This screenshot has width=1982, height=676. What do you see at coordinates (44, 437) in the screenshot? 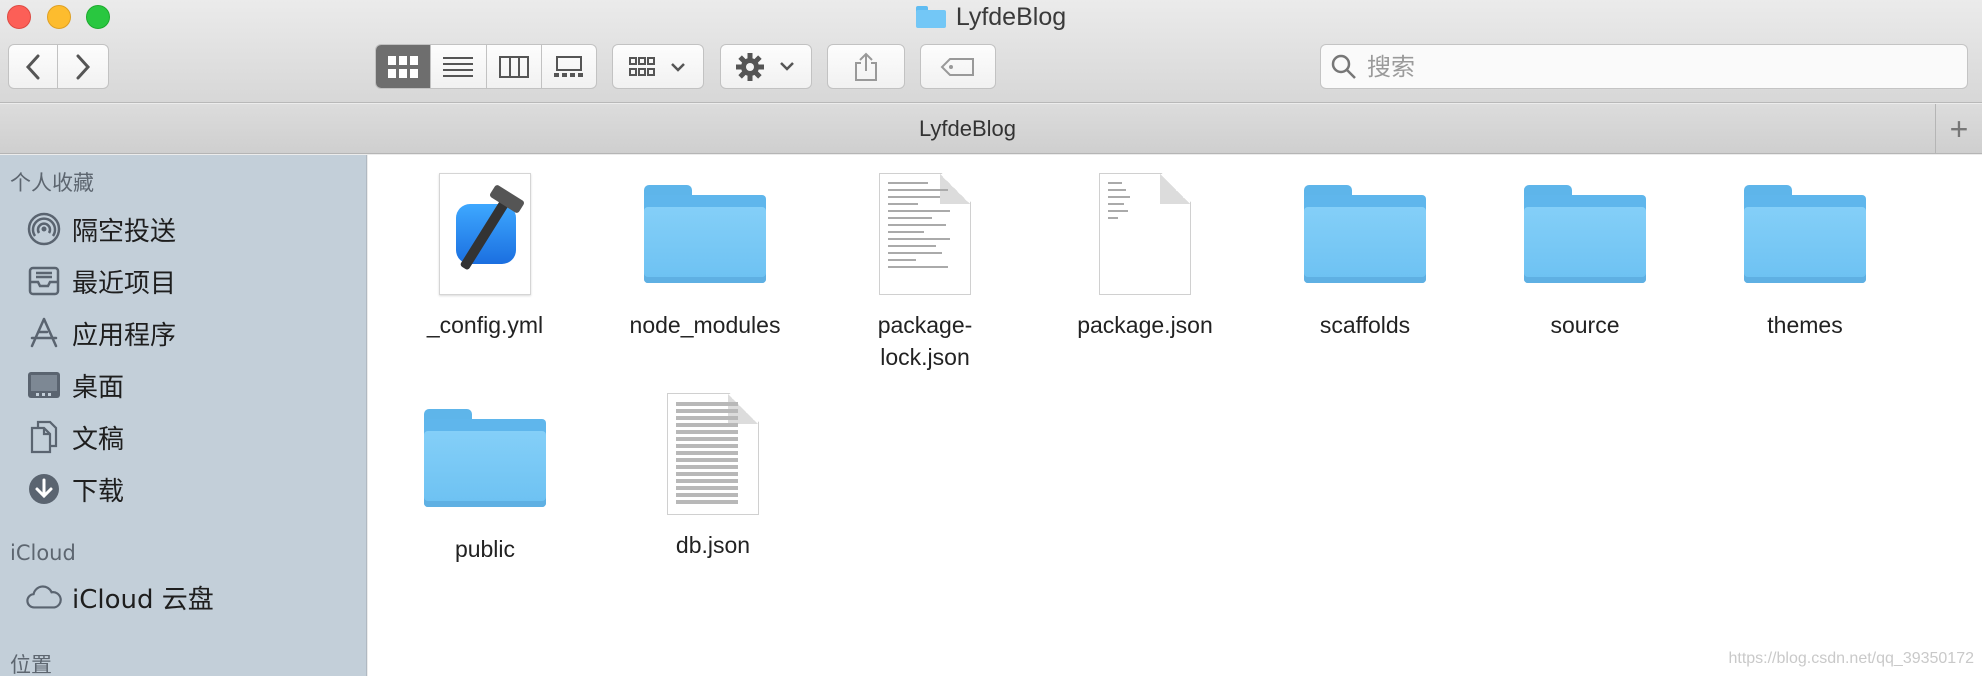
I see `documents-icon` at bounding box center [44, 437].